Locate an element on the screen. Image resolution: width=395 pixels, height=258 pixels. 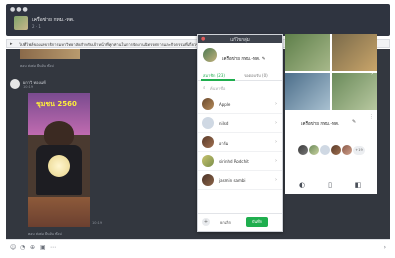
panel-footer: + ยกเลิก บันทึก is located at coordinates (240, 222).